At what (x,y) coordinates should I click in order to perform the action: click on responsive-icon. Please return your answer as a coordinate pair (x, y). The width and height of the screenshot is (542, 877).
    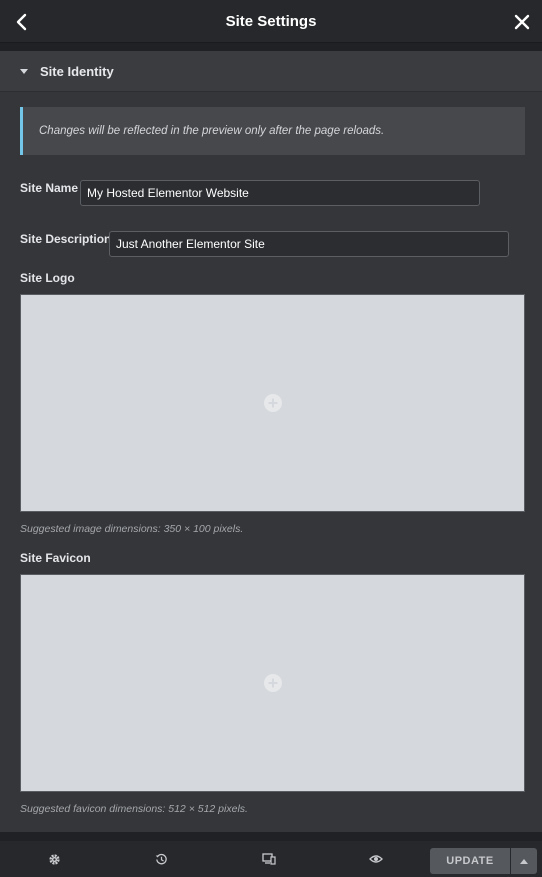
    Looking at the image, I should click on (269, 859).